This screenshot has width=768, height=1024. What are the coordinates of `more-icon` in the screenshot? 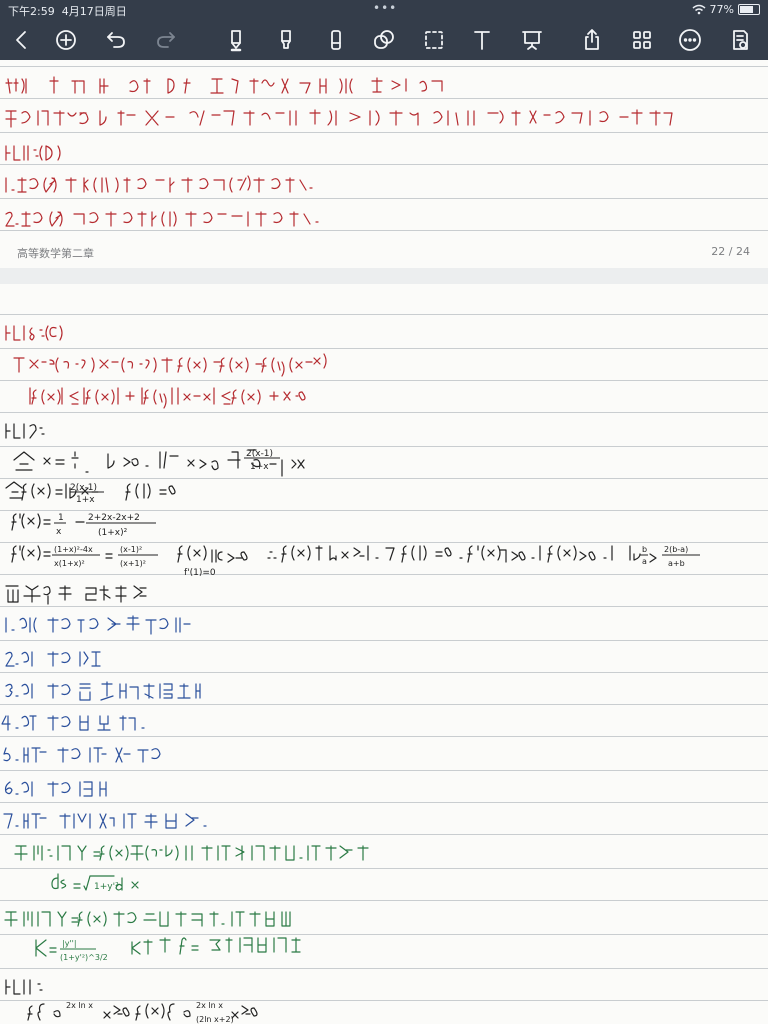 It's located at (690, 40).